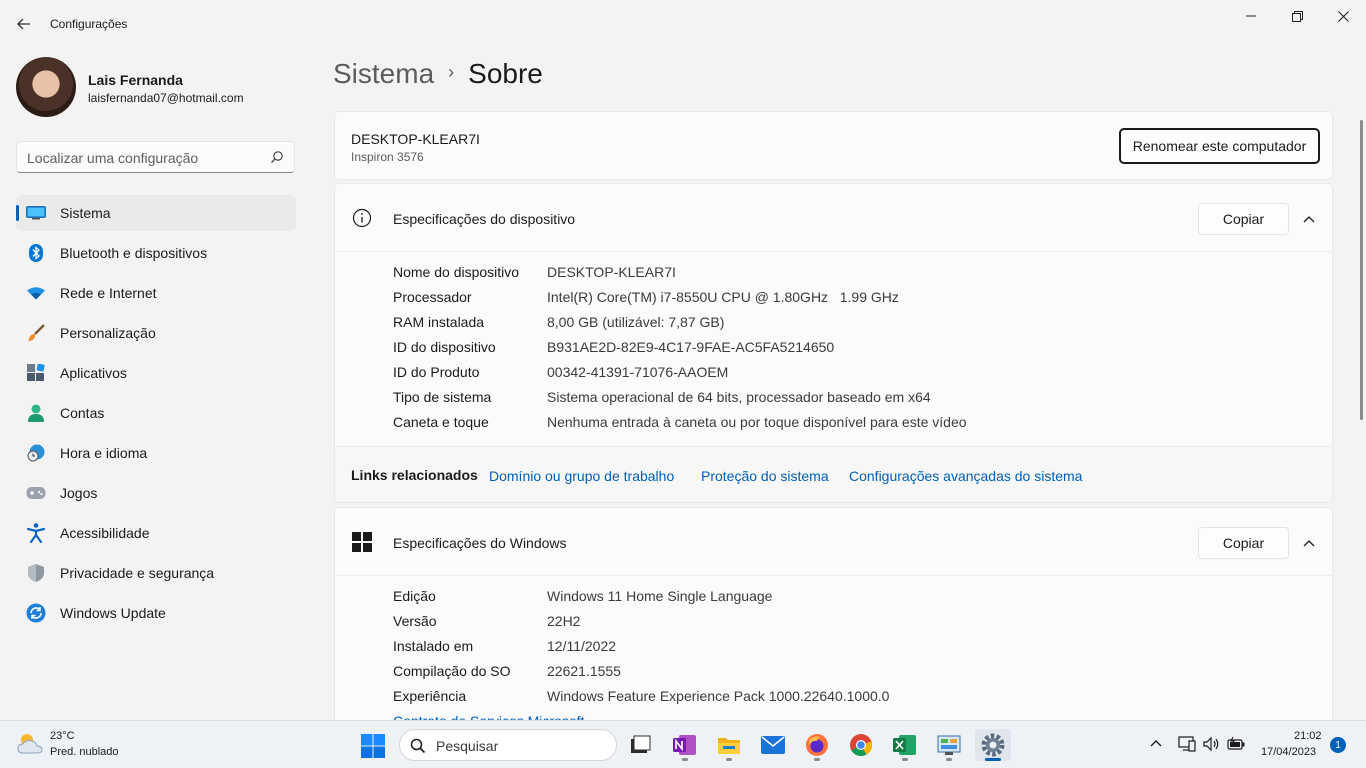 The width and height of the screenshot is (1366, 768). What do you see at coordinates (166, 98) in the screenshot?
I see `user-email: laisfernanda07@hotmail.com` at bounding box center [166, 98].